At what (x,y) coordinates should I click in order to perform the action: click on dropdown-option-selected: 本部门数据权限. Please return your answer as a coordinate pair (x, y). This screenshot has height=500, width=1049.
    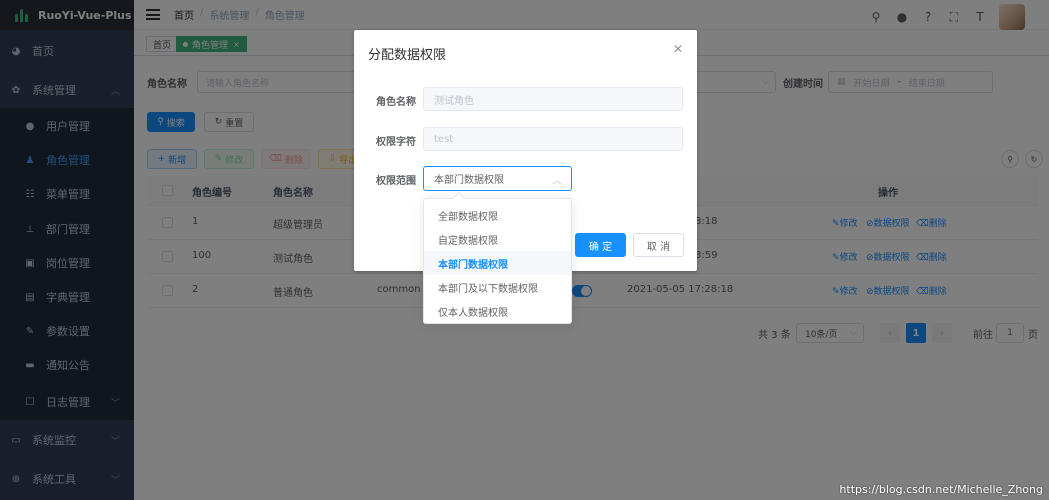
    Looking at the image, I should click on (497, 263).